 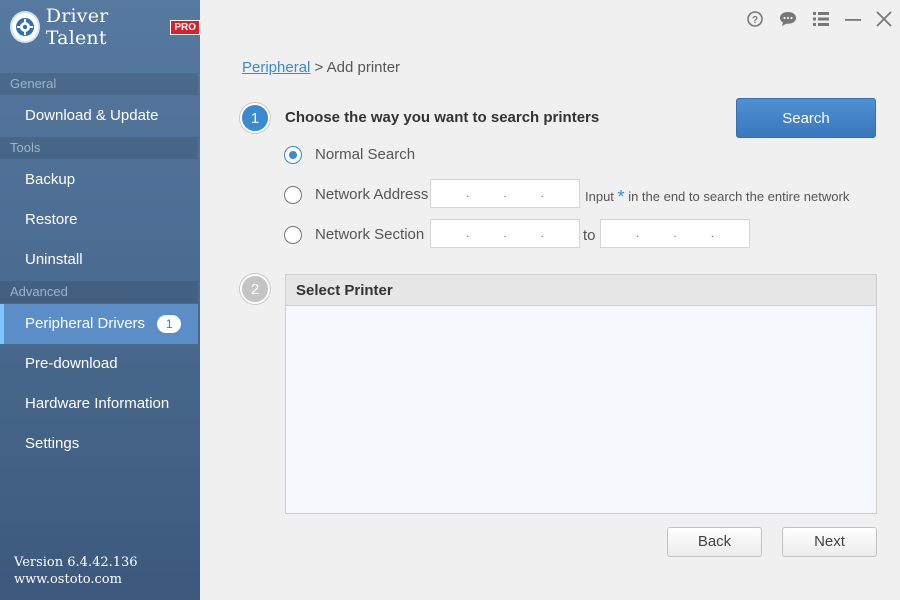 What do you see at coordinates (255, 289) in the screenshot?
I see `step-2-indicator: 2` at bounding box center [255, 289].